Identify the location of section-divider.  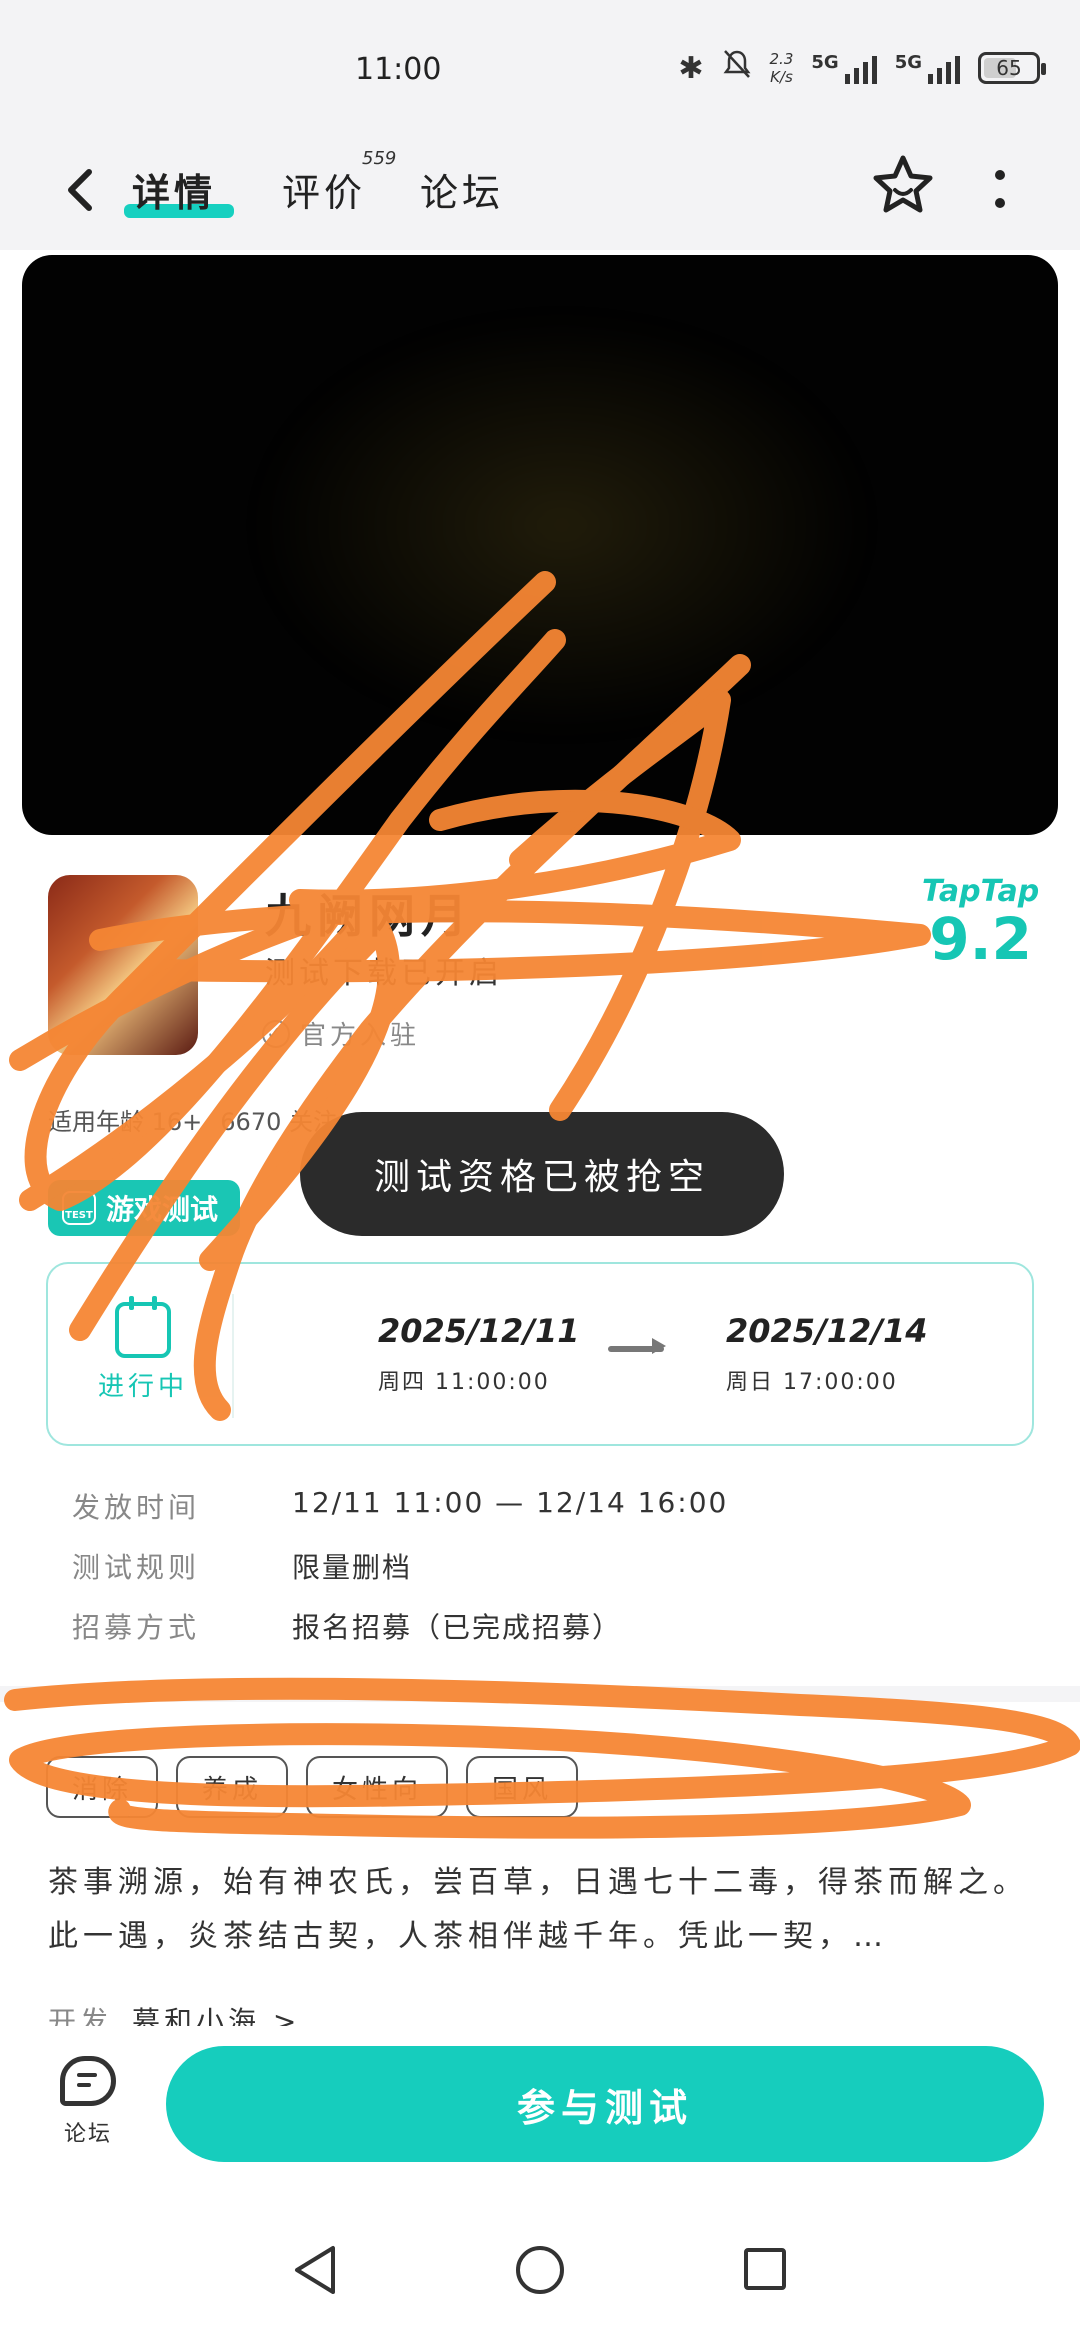
(540, 1694).